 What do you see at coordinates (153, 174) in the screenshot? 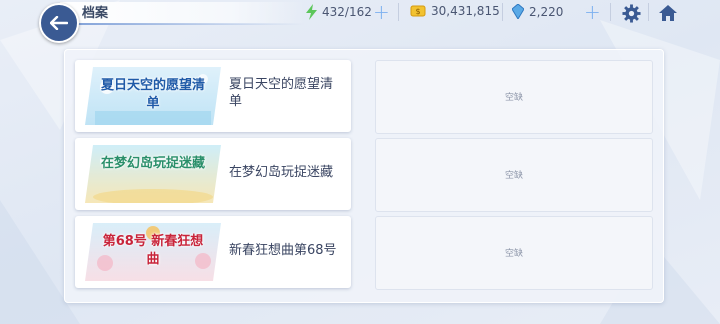
I see `event-banner: 在梦幻岛玩捉迷藏` at bounding box center [153, 174].